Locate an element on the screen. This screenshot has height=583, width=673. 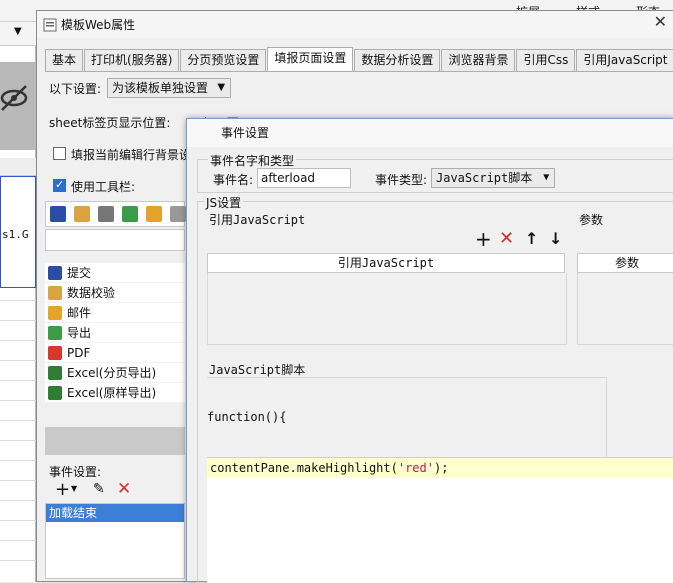
ref-js-table-body is located at coordinates (387, 309).